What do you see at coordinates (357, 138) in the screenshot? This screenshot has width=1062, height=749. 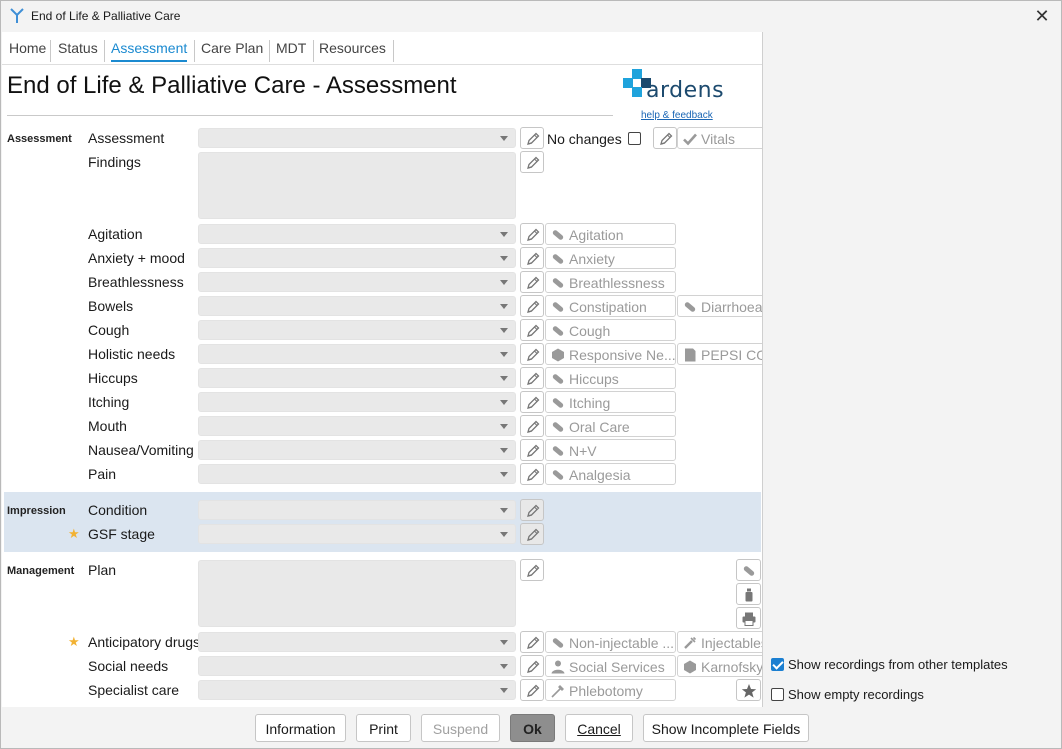 I see `assessment-dropdown` at bounding box center [357, 138].